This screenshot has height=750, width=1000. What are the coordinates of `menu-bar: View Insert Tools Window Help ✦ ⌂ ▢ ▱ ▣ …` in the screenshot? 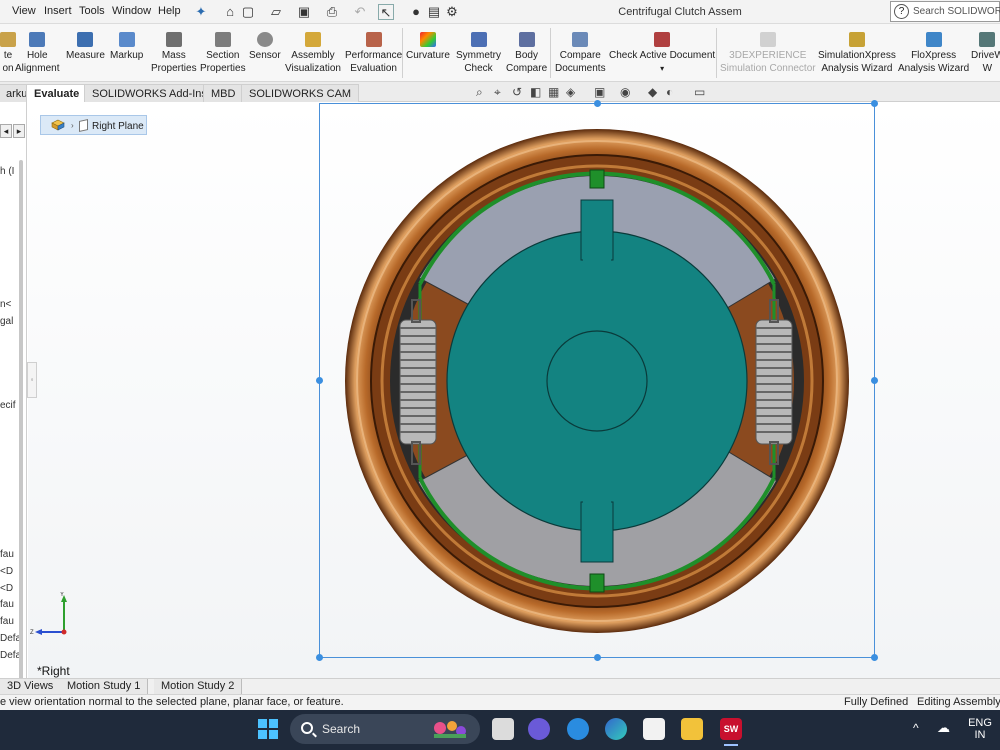 It's located at (500, 12).